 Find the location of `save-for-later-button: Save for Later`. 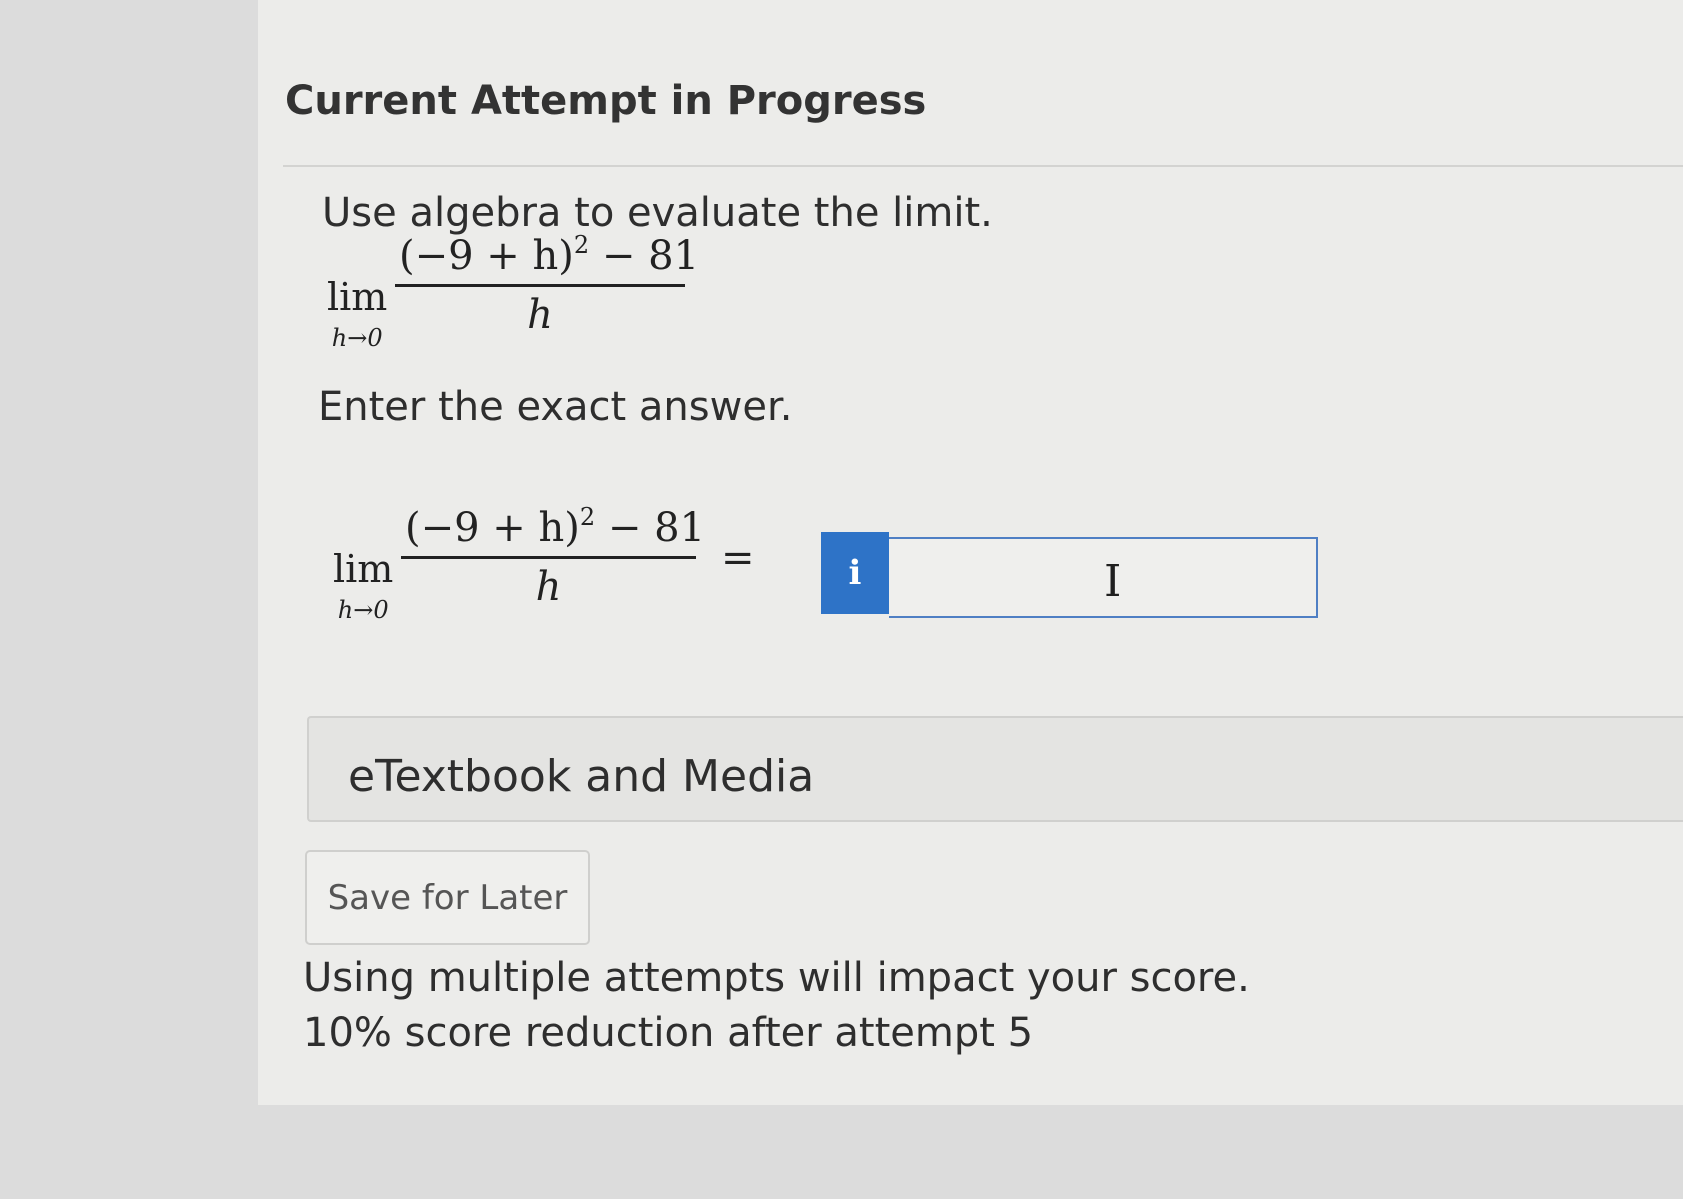

save-for-later-button: Save for Later is located at coordinates (447, 897).